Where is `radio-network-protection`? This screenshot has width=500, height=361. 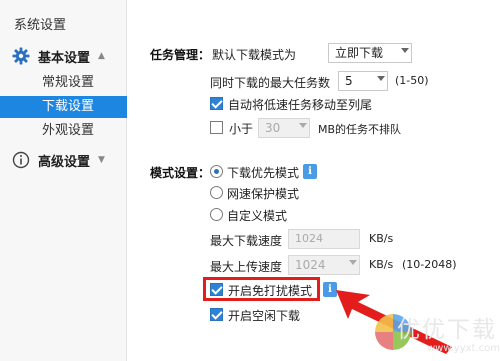
radio-network-protection is located at coordinates (216, 192).